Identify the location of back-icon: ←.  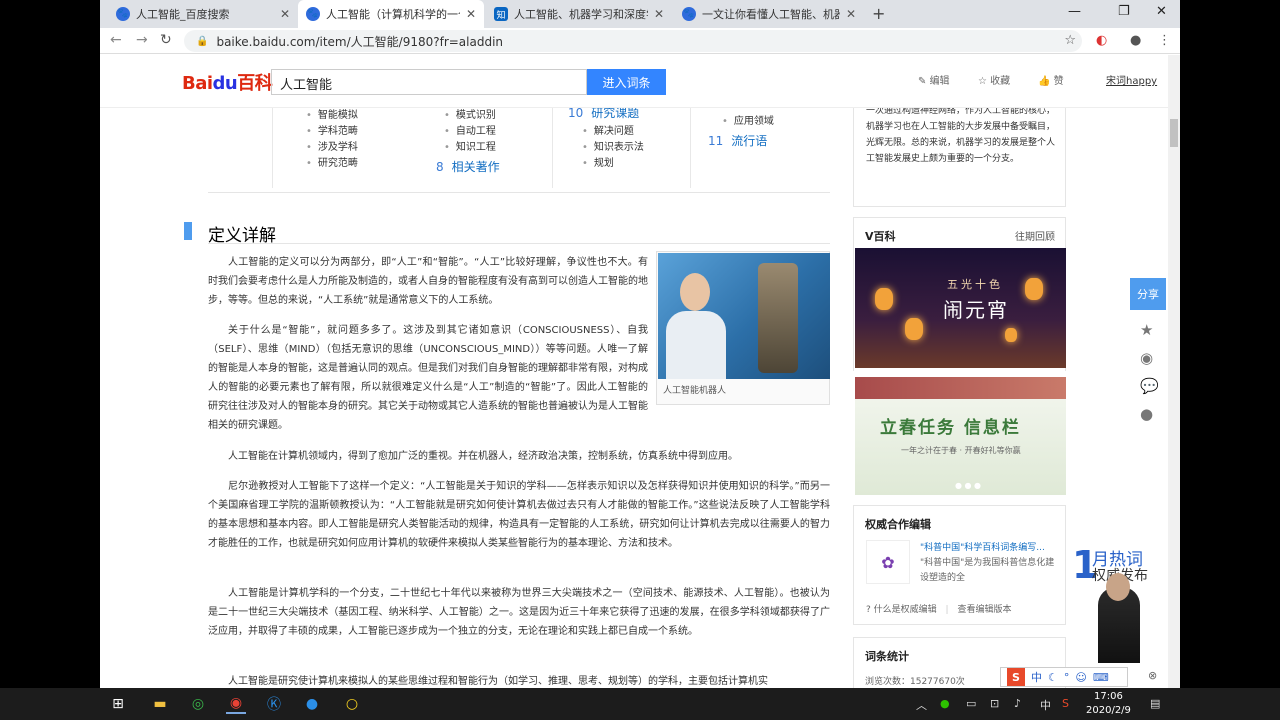
(116, 40).